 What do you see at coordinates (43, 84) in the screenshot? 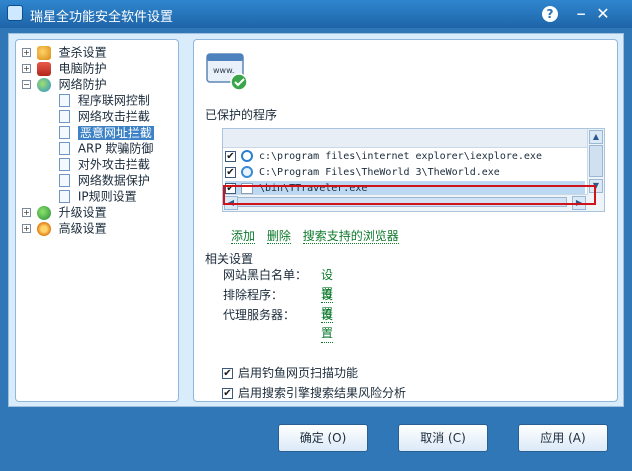
I see `globe-icon` at bounding box center [43, 84].